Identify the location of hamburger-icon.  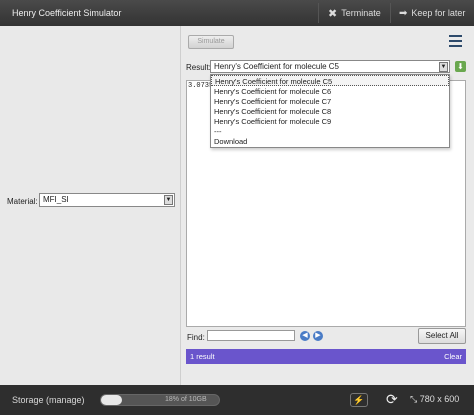
(455, 41).